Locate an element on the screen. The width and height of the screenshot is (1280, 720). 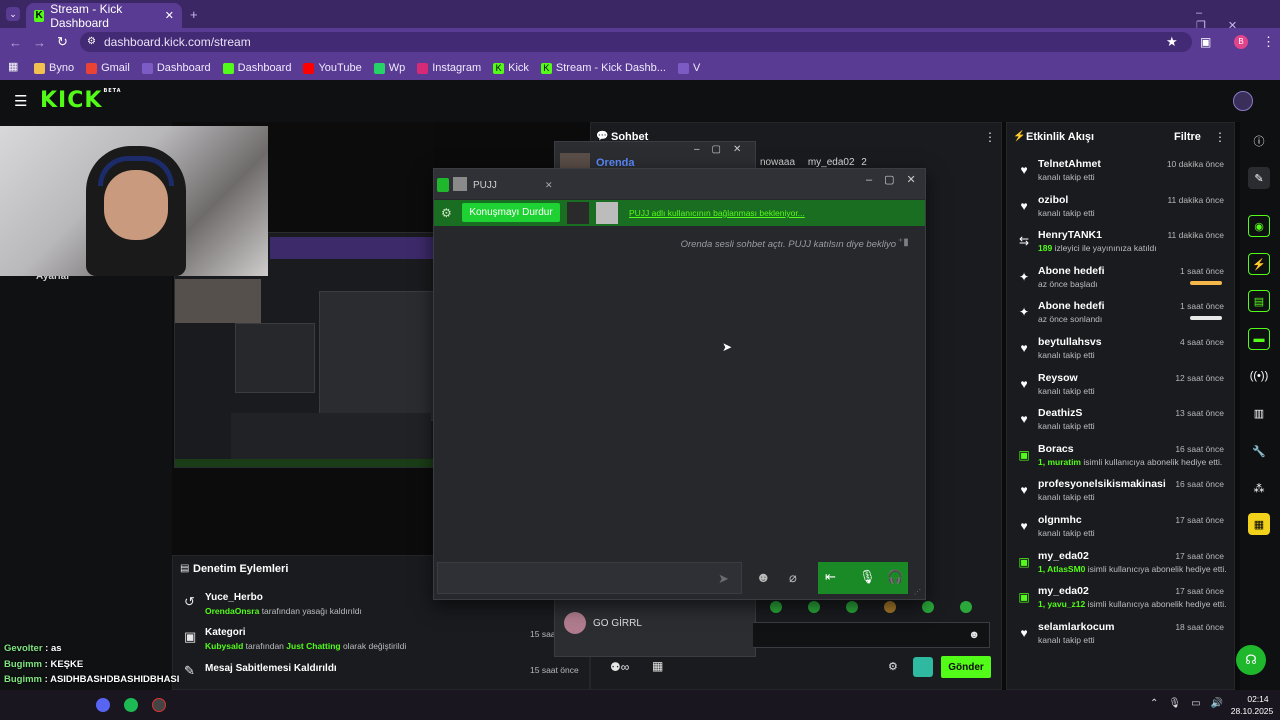
bookmark-kick: K Kick is located at coordinates (511, 68).